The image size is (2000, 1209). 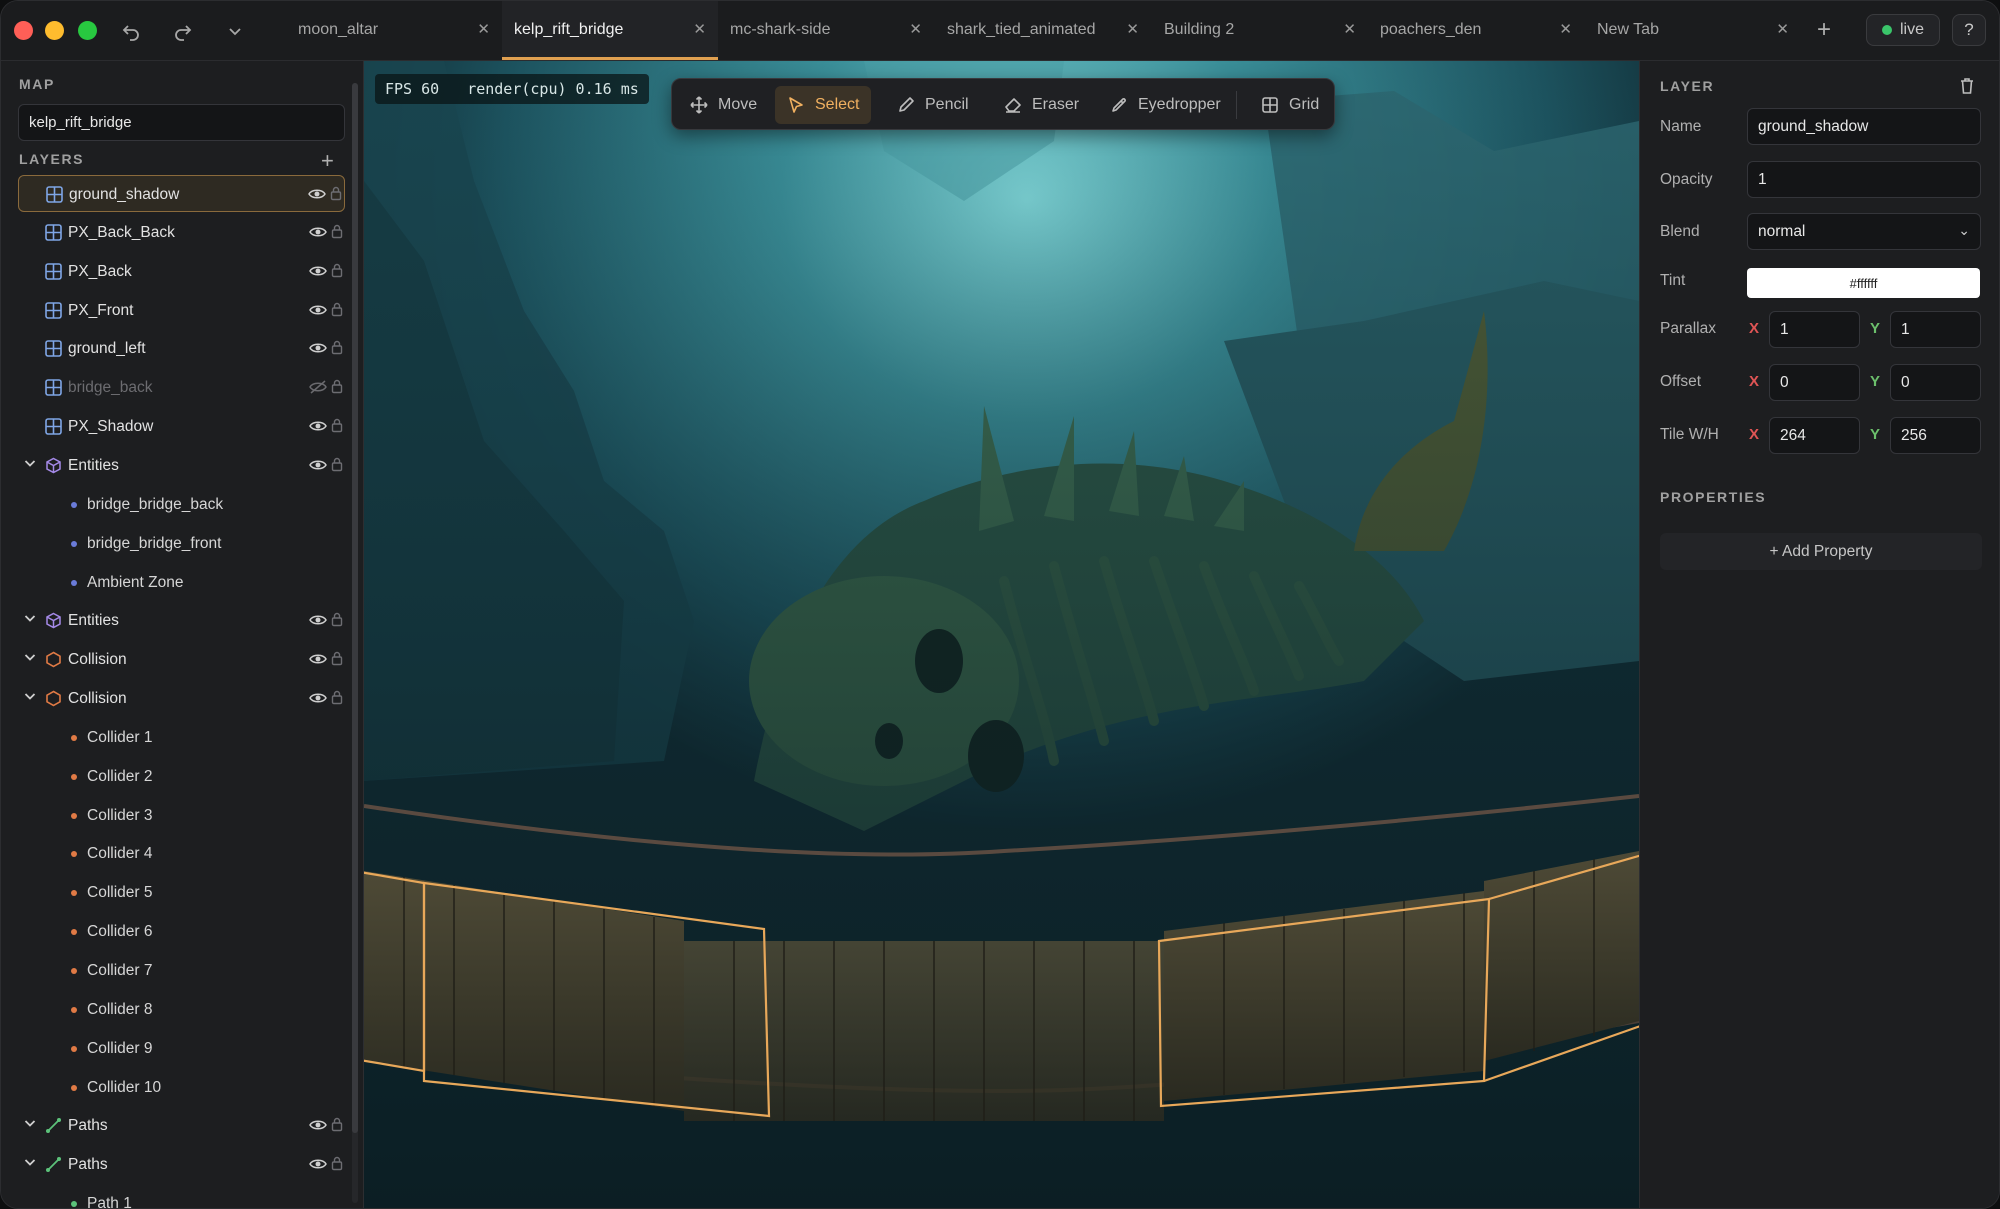 What do you see at coordinates (183, 31) in the screenshot?
I see `redo-button` at bounding box center [183, 31].